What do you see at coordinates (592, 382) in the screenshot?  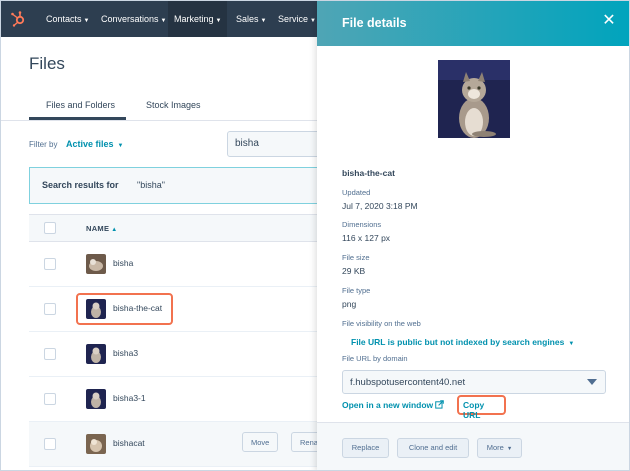 I see `caret-down-icon` at bounding box center [592, 382].